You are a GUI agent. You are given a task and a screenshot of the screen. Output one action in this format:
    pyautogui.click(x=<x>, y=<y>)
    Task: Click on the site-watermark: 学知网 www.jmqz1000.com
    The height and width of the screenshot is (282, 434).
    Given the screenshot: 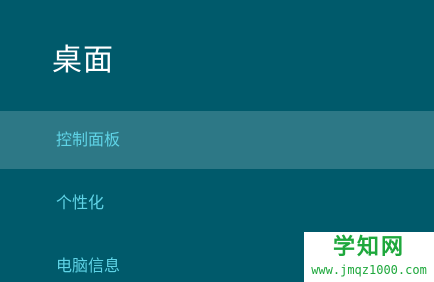 What is the action you would take?
    pyautogui.click(x=369, y=257)
    